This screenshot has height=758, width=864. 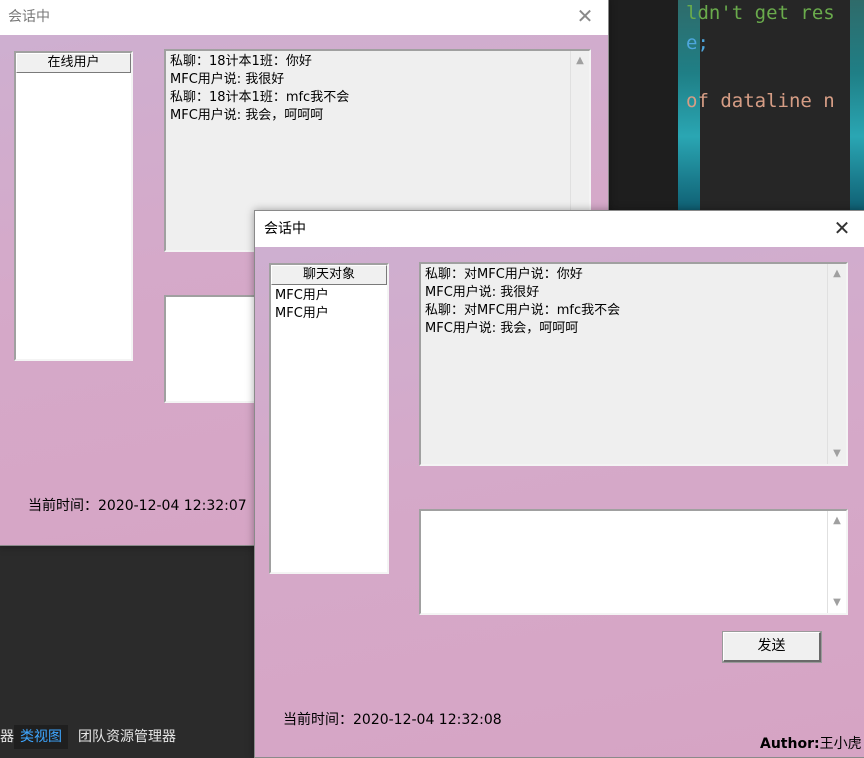 What do you see at coordinates (329, 418) in the screenshot?
I see `chat-target-list: 聊天对象 MFC用户 MFC用户` at bounding box center [329, 418].